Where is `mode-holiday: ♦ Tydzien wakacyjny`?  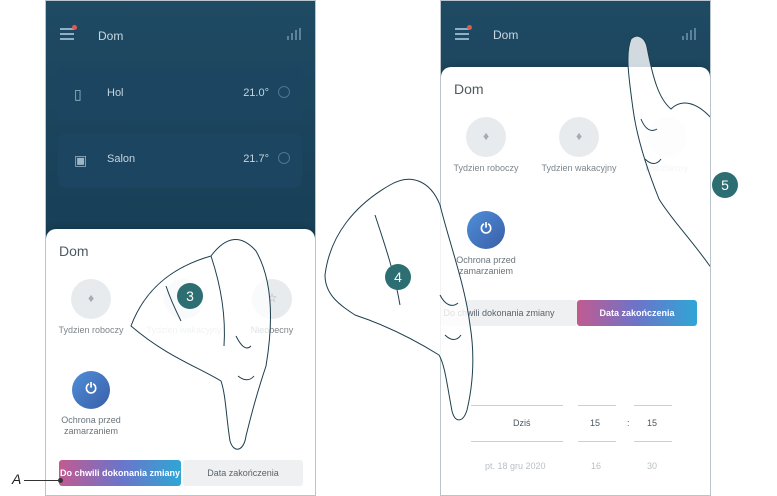
mode-holiday: ♦ Tydzien wakacyjny is located at coordinates (579, 145).